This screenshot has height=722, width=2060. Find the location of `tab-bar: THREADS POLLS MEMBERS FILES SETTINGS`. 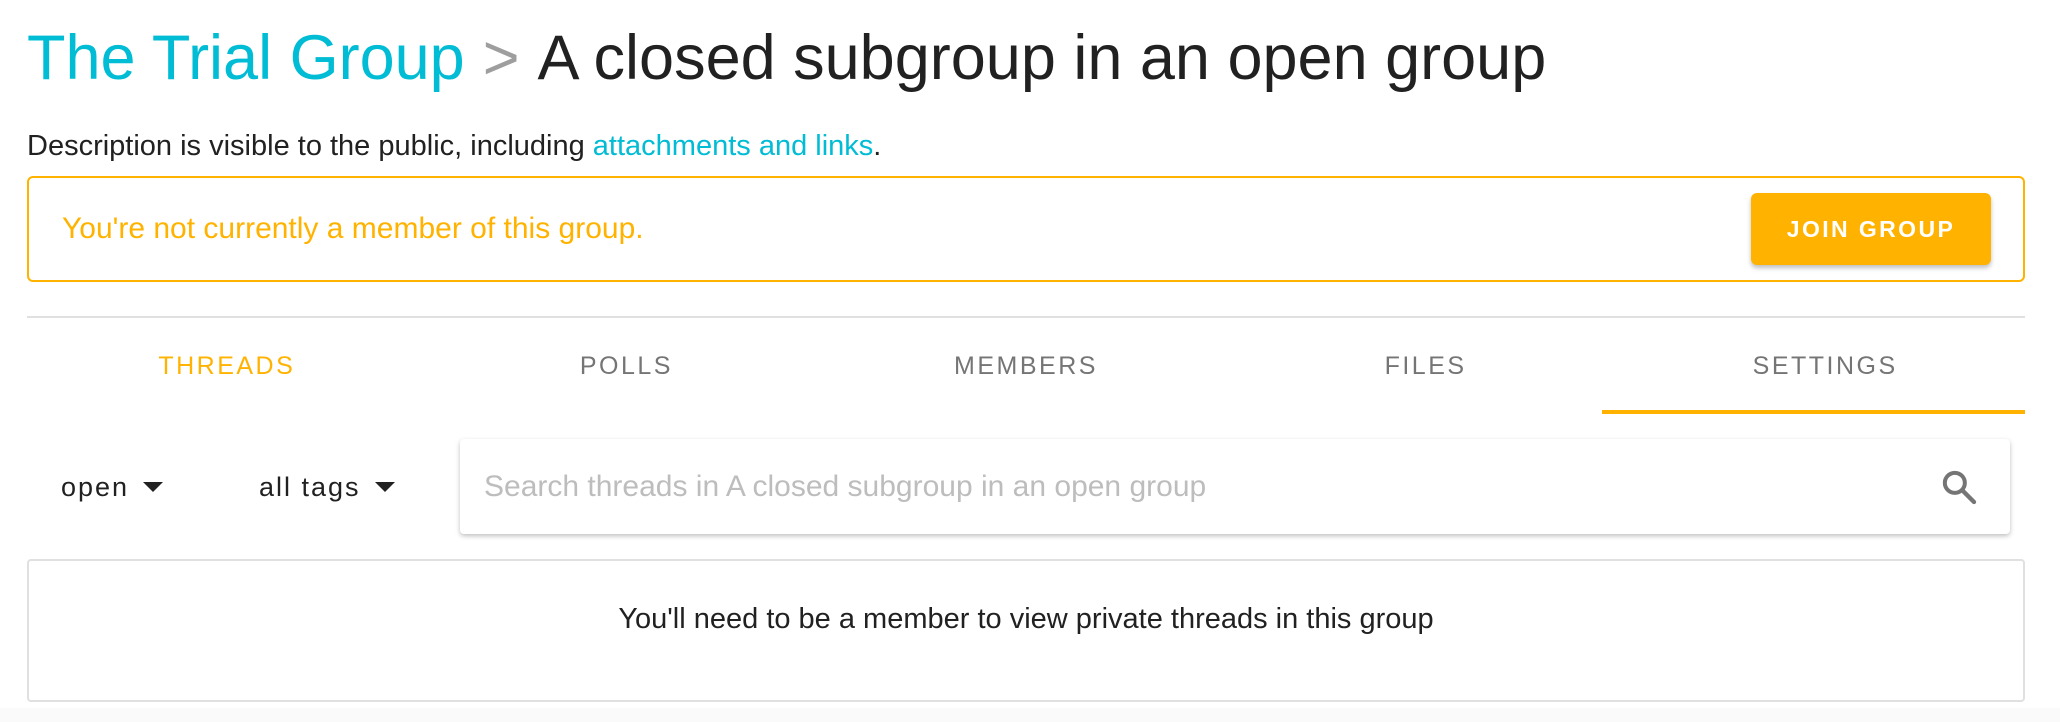

tab-bar: THREADS POLLS MEMBERS FILES SETTINGS is located at coordinates (1026, 366).